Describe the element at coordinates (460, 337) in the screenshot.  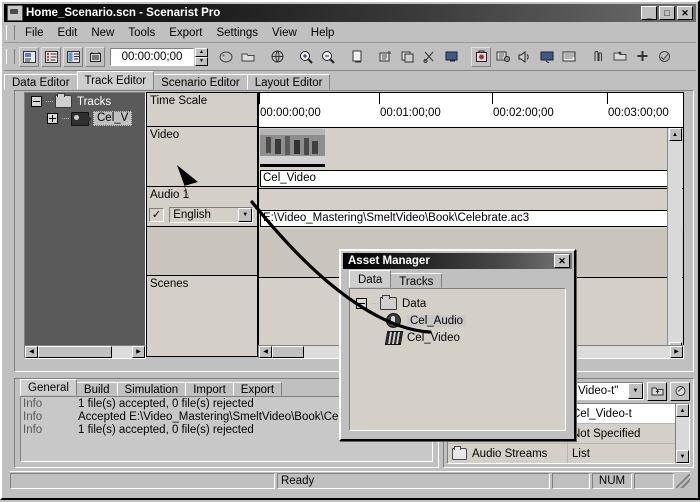
I see `asset-item-cel-video: Cel_Video` at that location.